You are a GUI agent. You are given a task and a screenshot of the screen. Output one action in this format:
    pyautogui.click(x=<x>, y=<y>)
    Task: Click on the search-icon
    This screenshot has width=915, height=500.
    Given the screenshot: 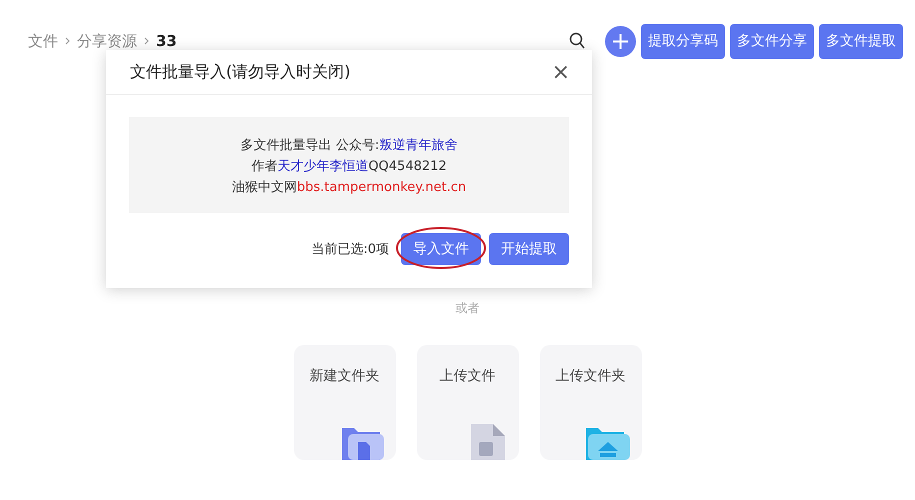 What is the action you would take?
    pyautogui.click(x=577, y=41)
    